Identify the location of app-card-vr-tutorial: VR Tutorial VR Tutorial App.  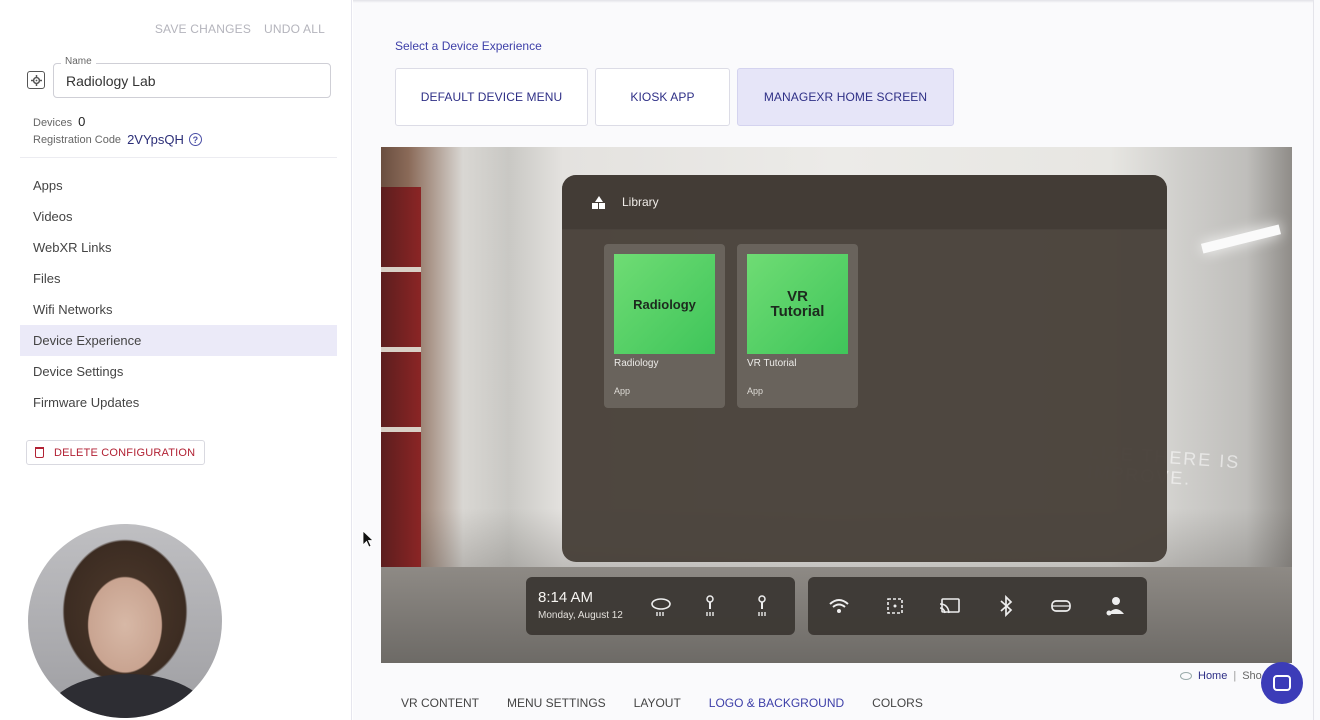
(797, 326).